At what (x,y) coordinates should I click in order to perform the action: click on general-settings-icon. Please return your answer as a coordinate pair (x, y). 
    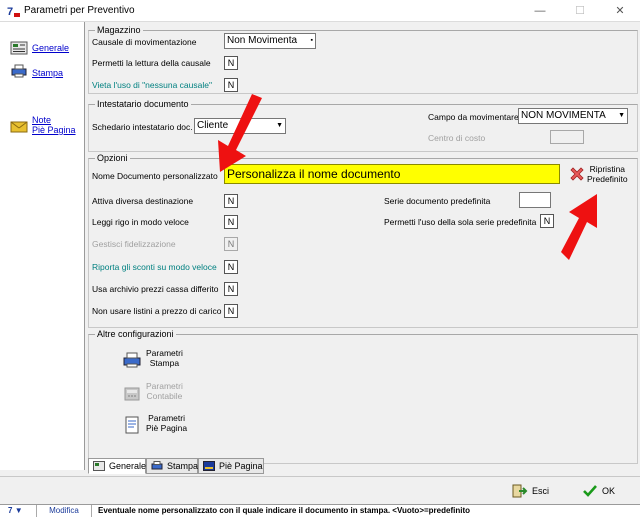
    Looking at the image, I should click on (19, 48).